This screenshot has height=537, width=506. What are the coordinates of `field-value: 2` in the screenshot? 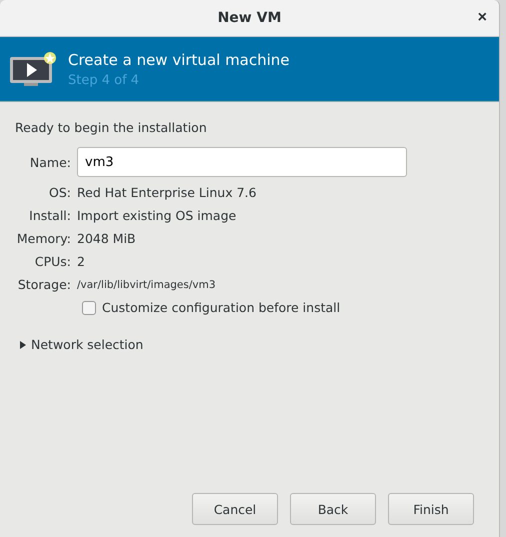 It's located at (81, 261).